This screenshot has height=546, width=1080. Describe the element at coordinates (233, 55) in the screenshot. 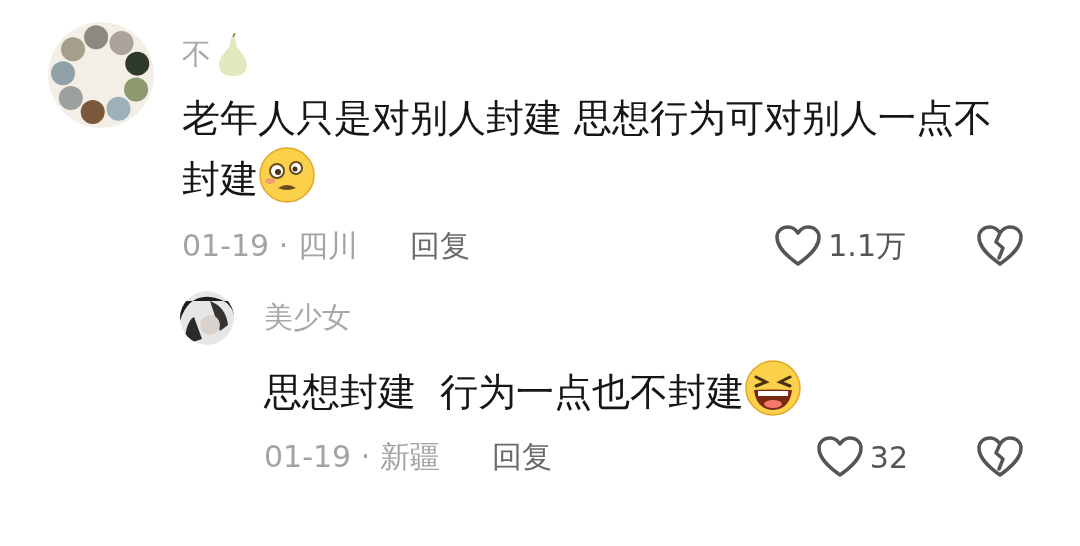

I see `pear-icon` at that location.